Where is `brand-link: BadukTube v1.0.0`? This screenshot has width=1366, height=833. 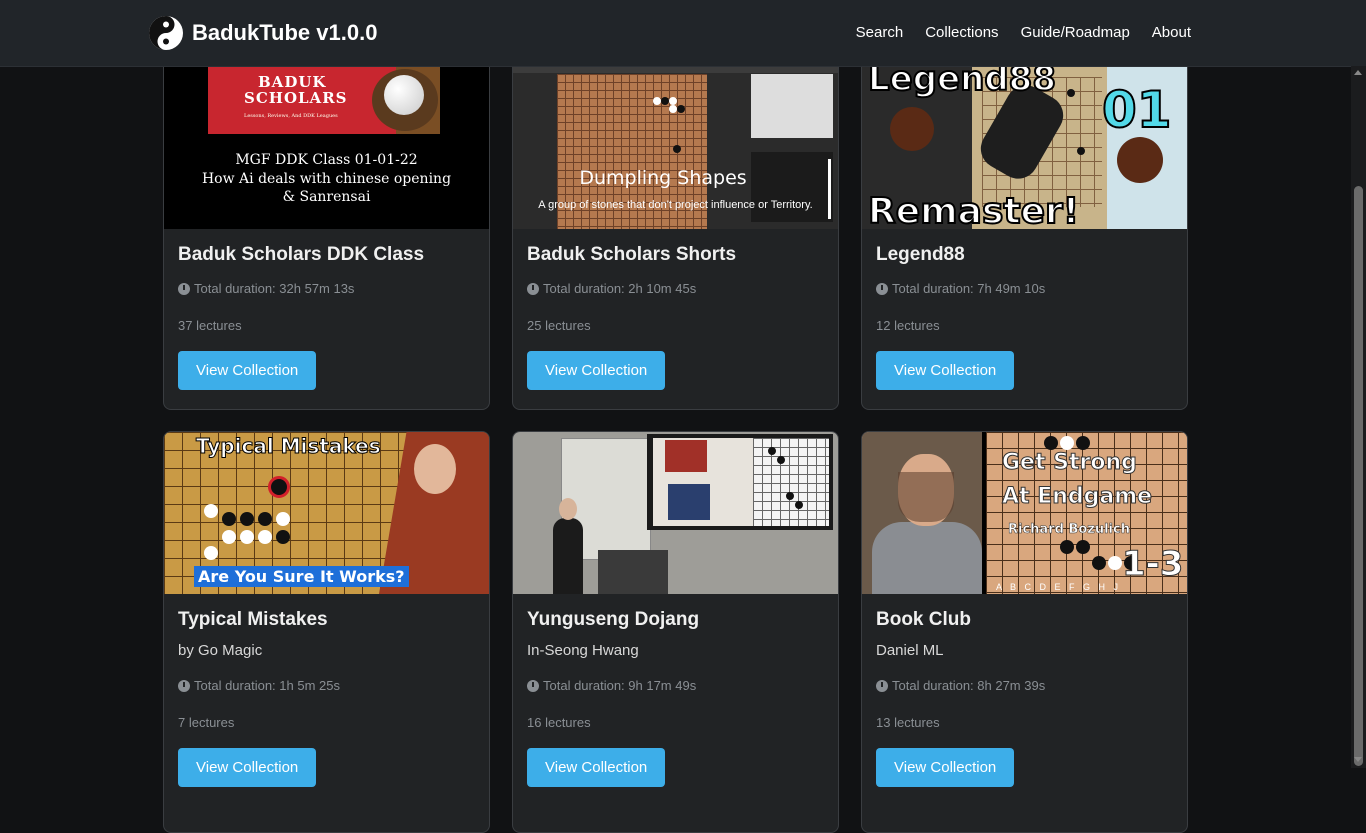 brand-link: BadukTube v1.0.0 is located at coordinates (262, 33).